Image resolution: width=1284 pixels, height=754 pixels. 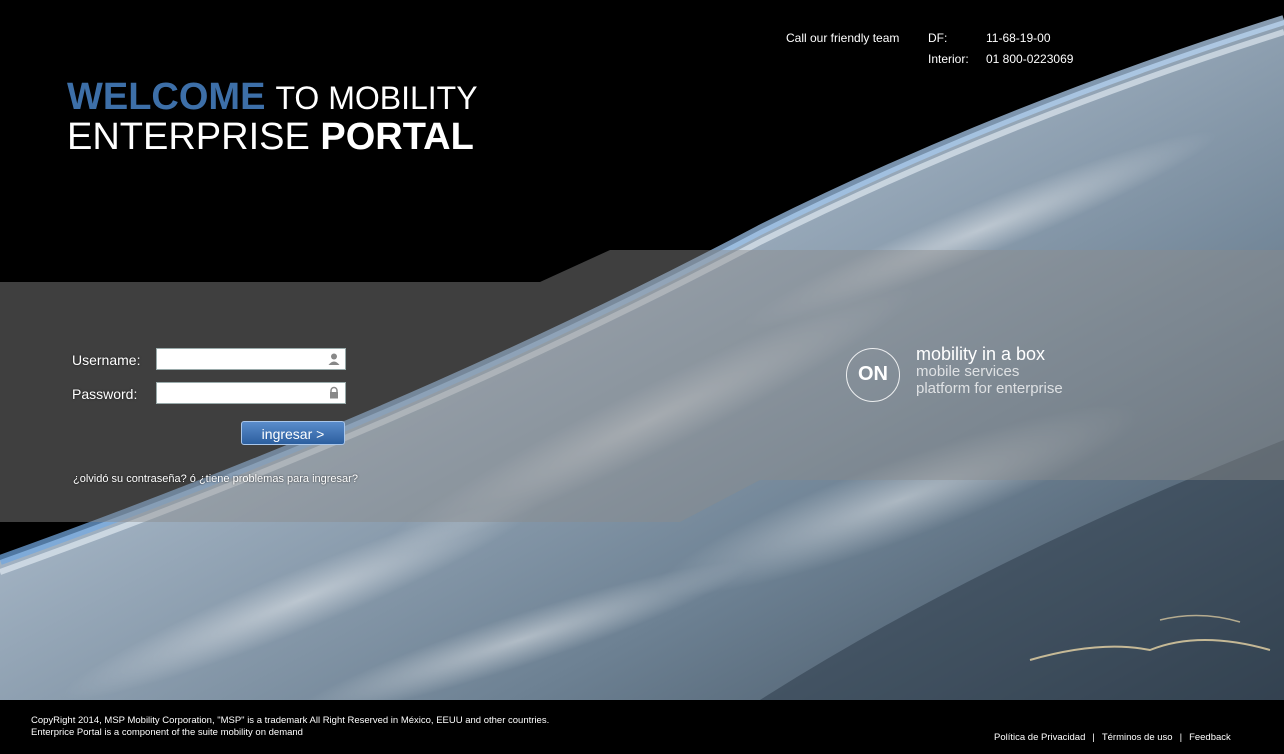 I want to click on user-icon, so click(x=334, y=359).